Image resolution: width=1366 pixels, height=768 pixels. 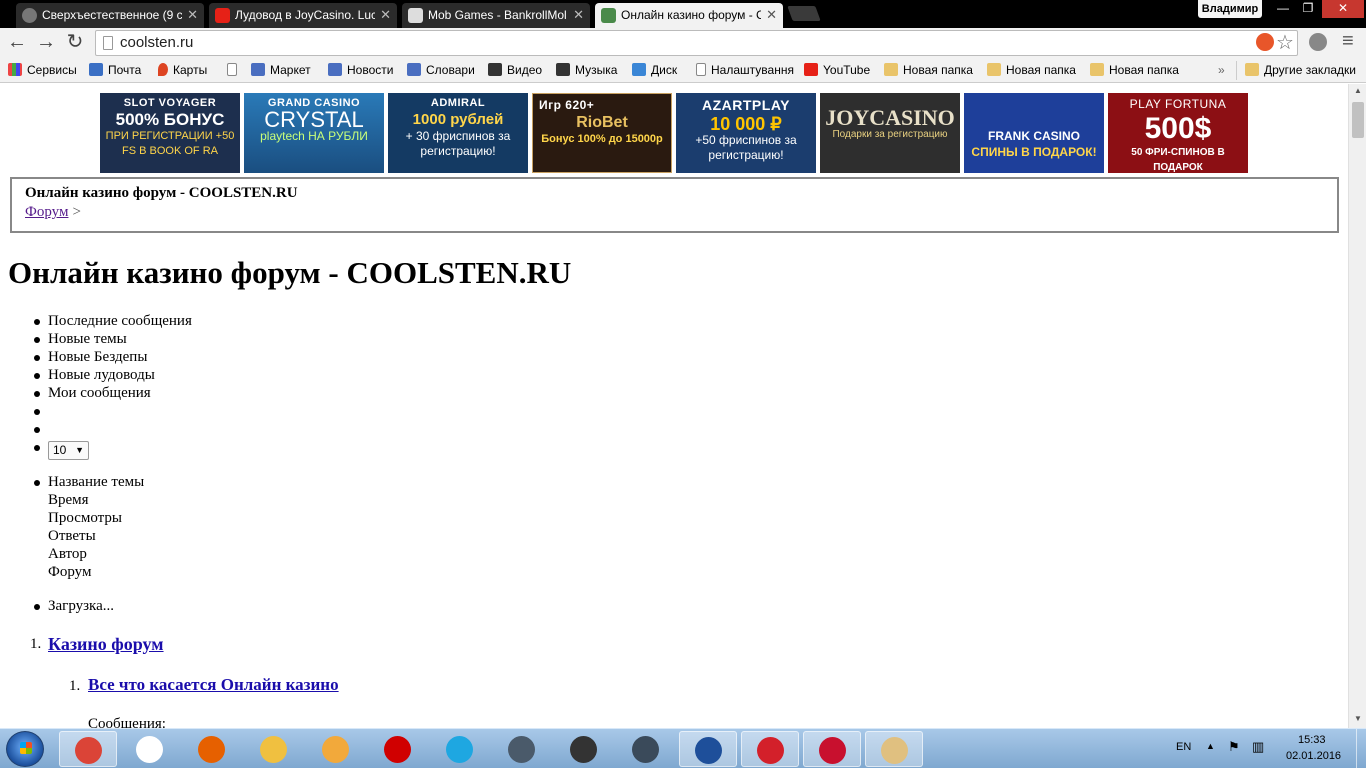 I want to click on sort-time: Время, so click(x=96, y=500).